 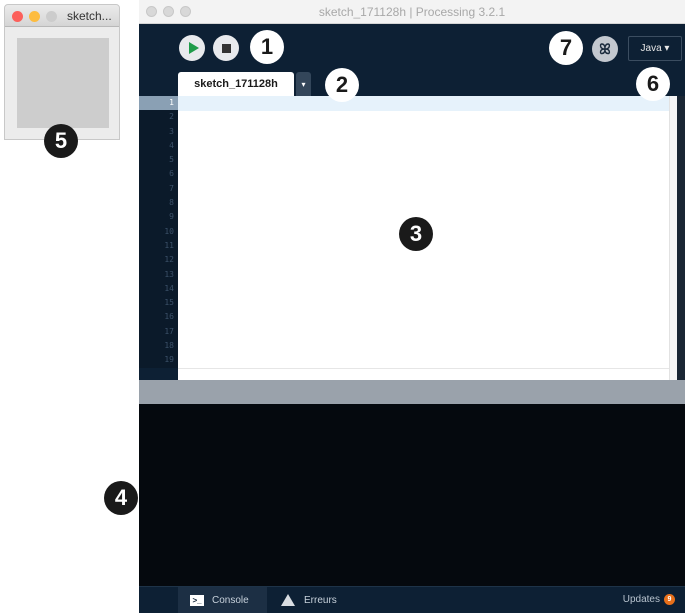 What do you see at coordinates (171, 217) in the screenshot?
I see `line-number: 9` at bounding box center [171, 217].